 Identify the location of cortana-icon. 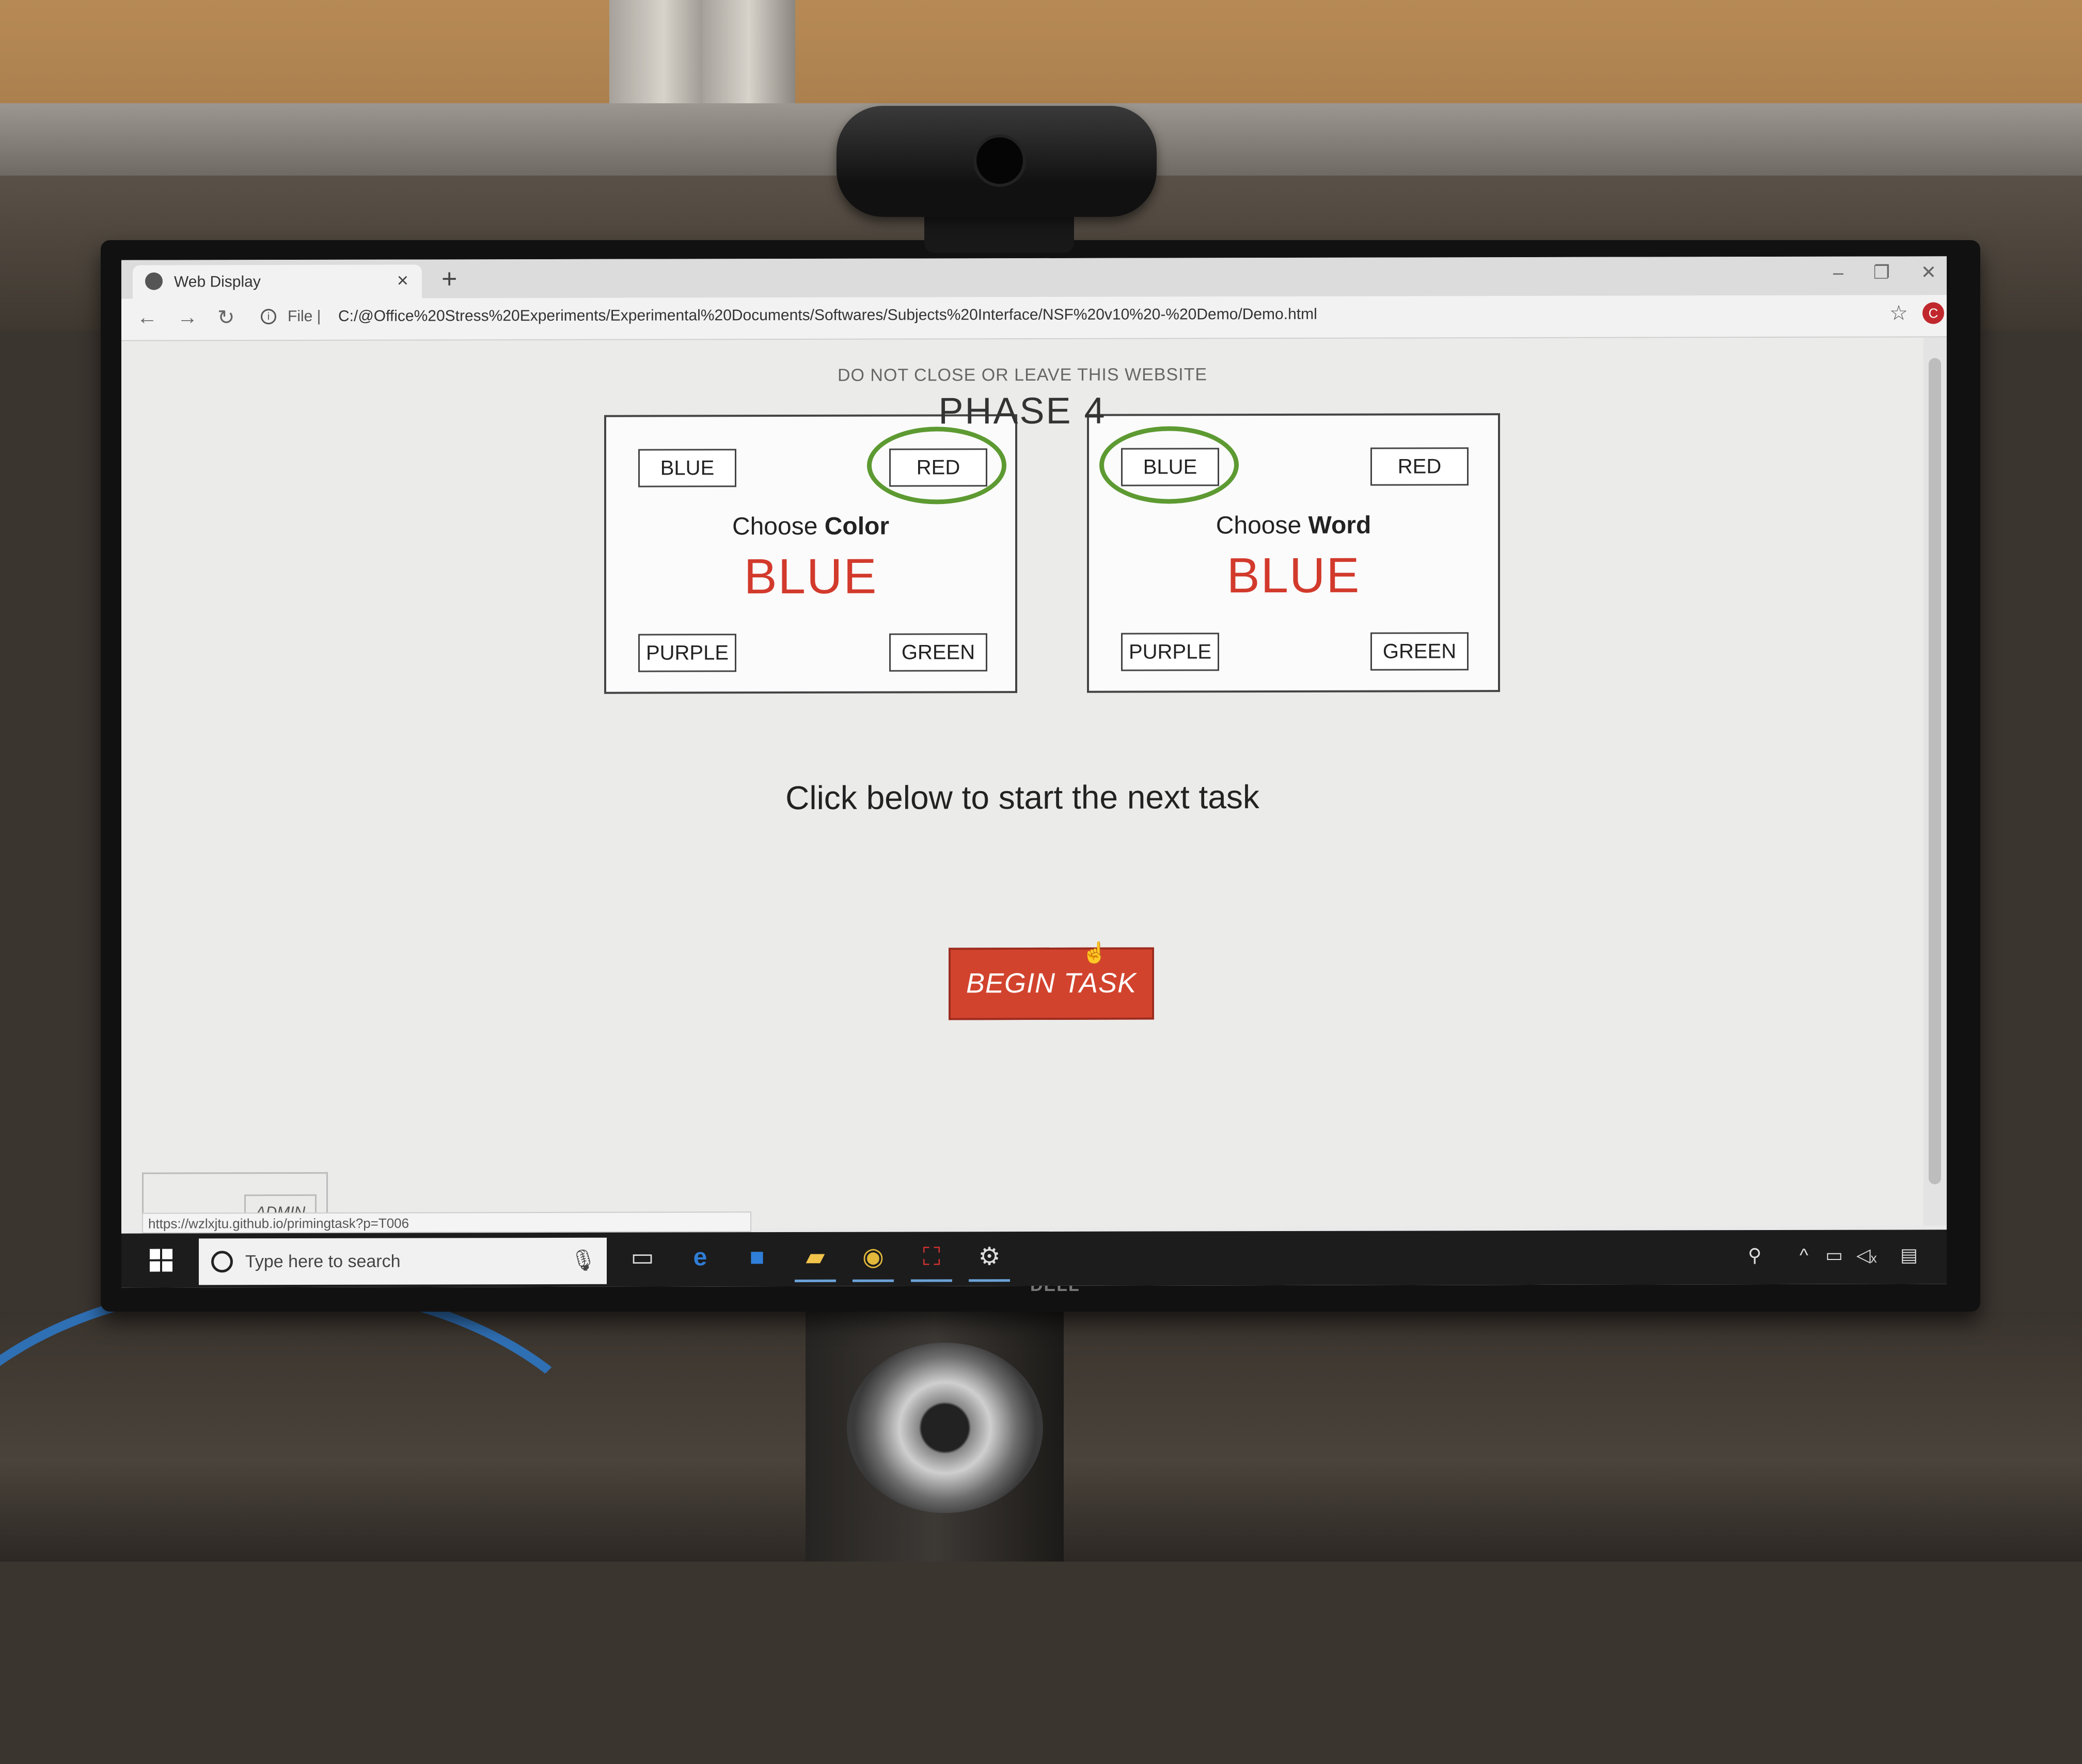
(222, 1262).